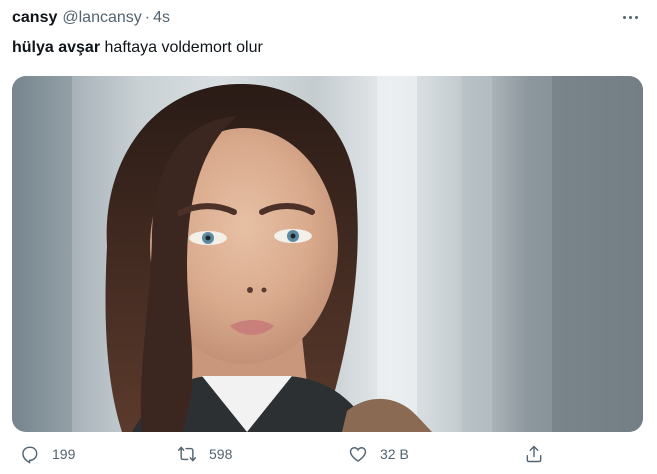  I want to click on display-name: cansy, so click(34, 18).